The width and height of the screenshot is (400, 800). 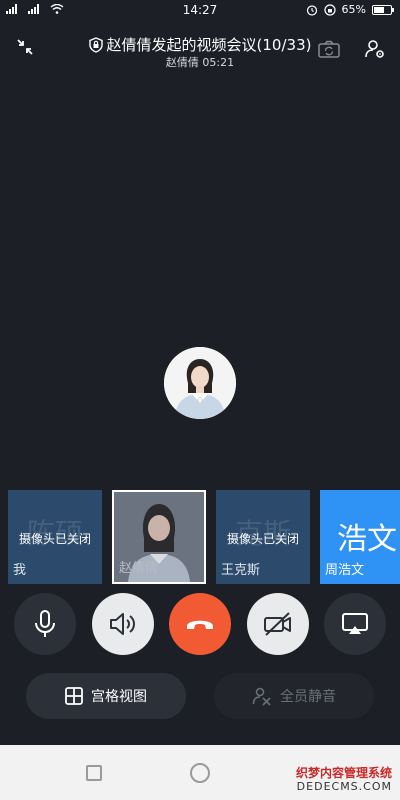 I want to click on screen-share-icon, so click(x=355, y=623).